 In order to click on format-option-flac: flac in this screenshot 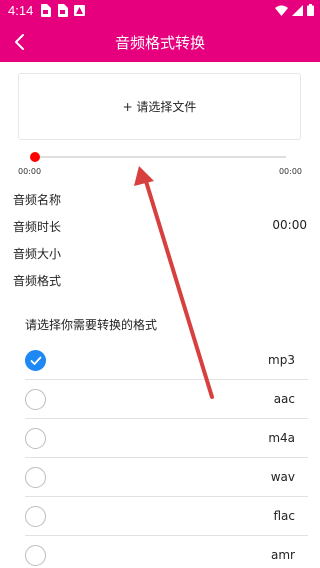, I will do `click(166, 516)`.